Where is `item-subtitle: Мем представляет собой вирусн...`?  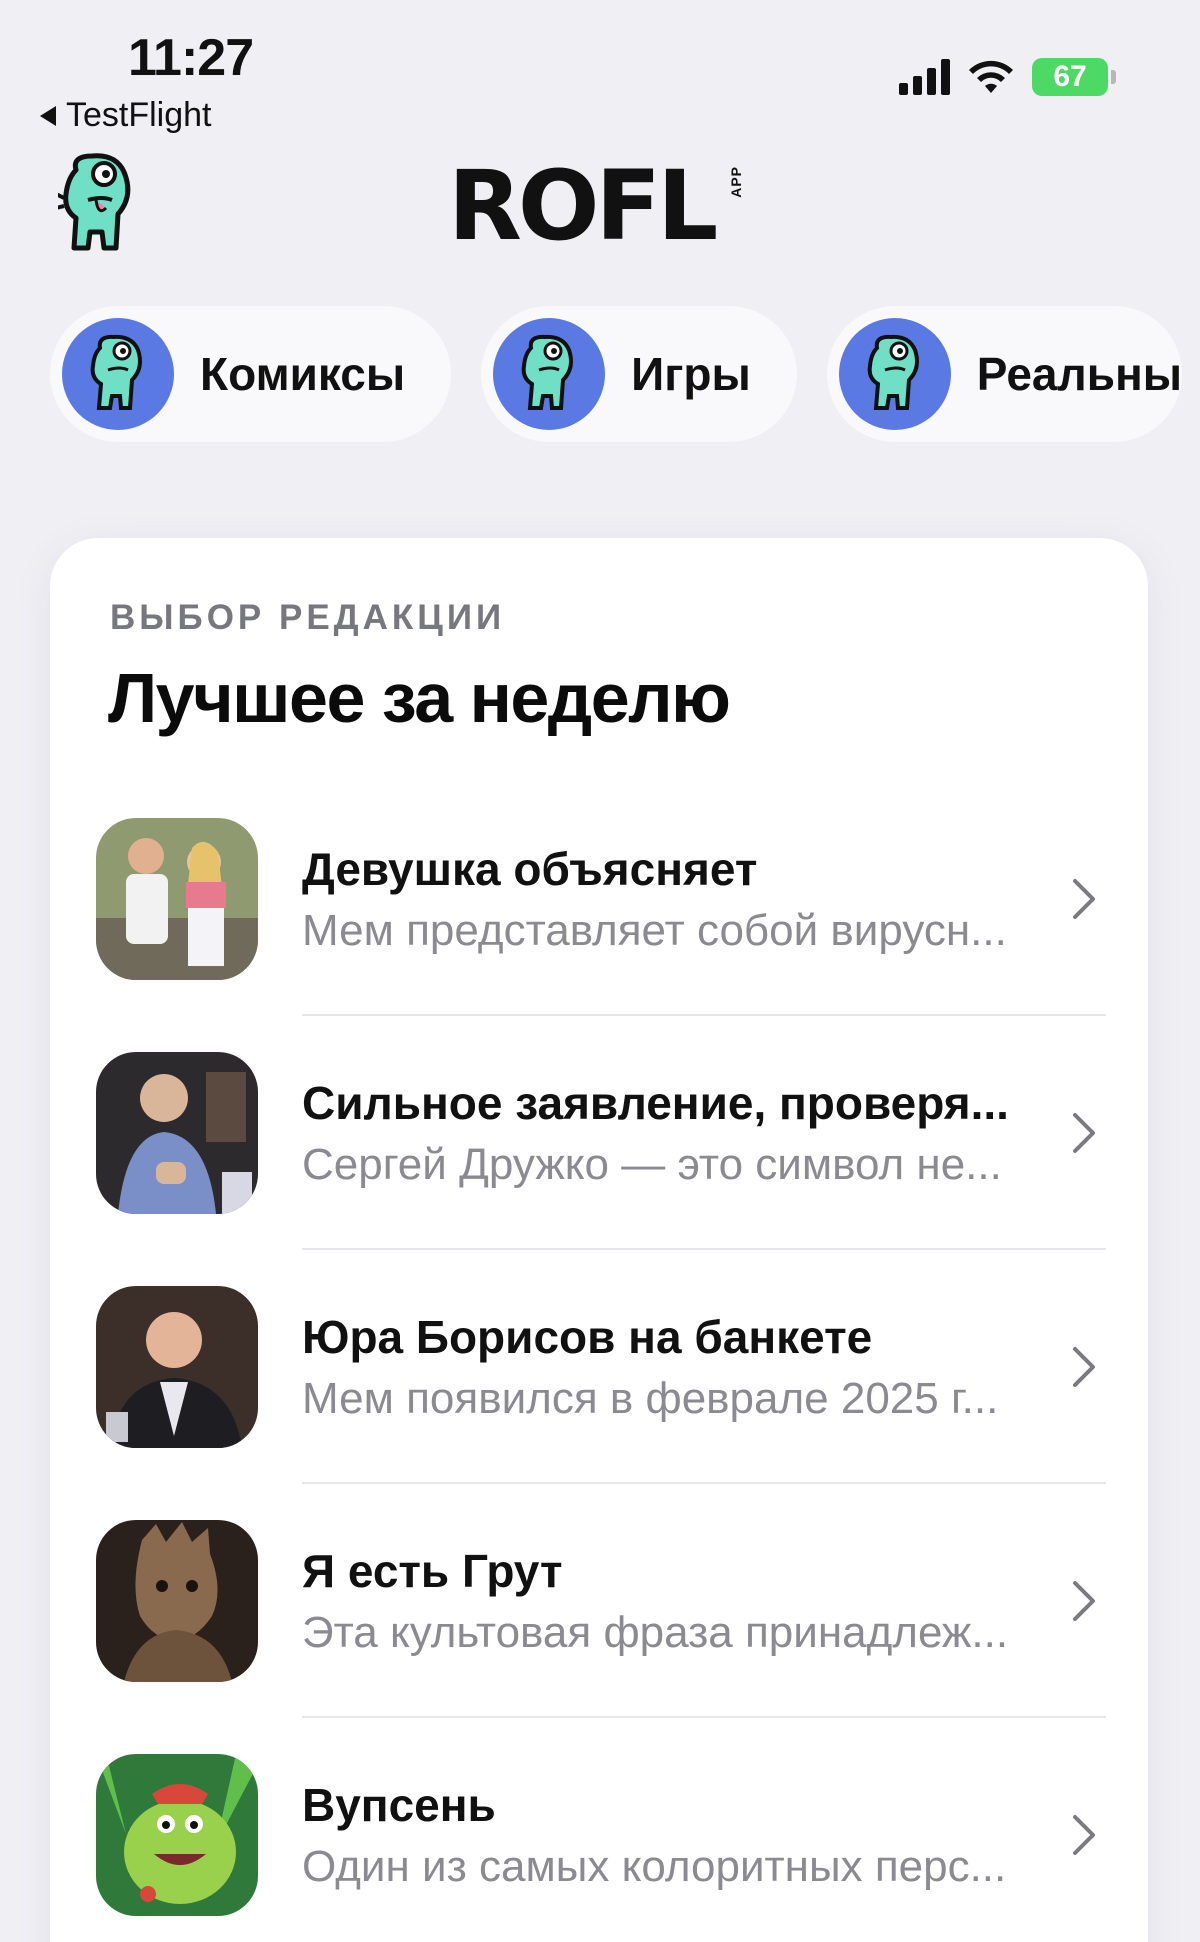 item-subtitle: Мем представляет собой вирусн... is located at coordinates (654, 930).